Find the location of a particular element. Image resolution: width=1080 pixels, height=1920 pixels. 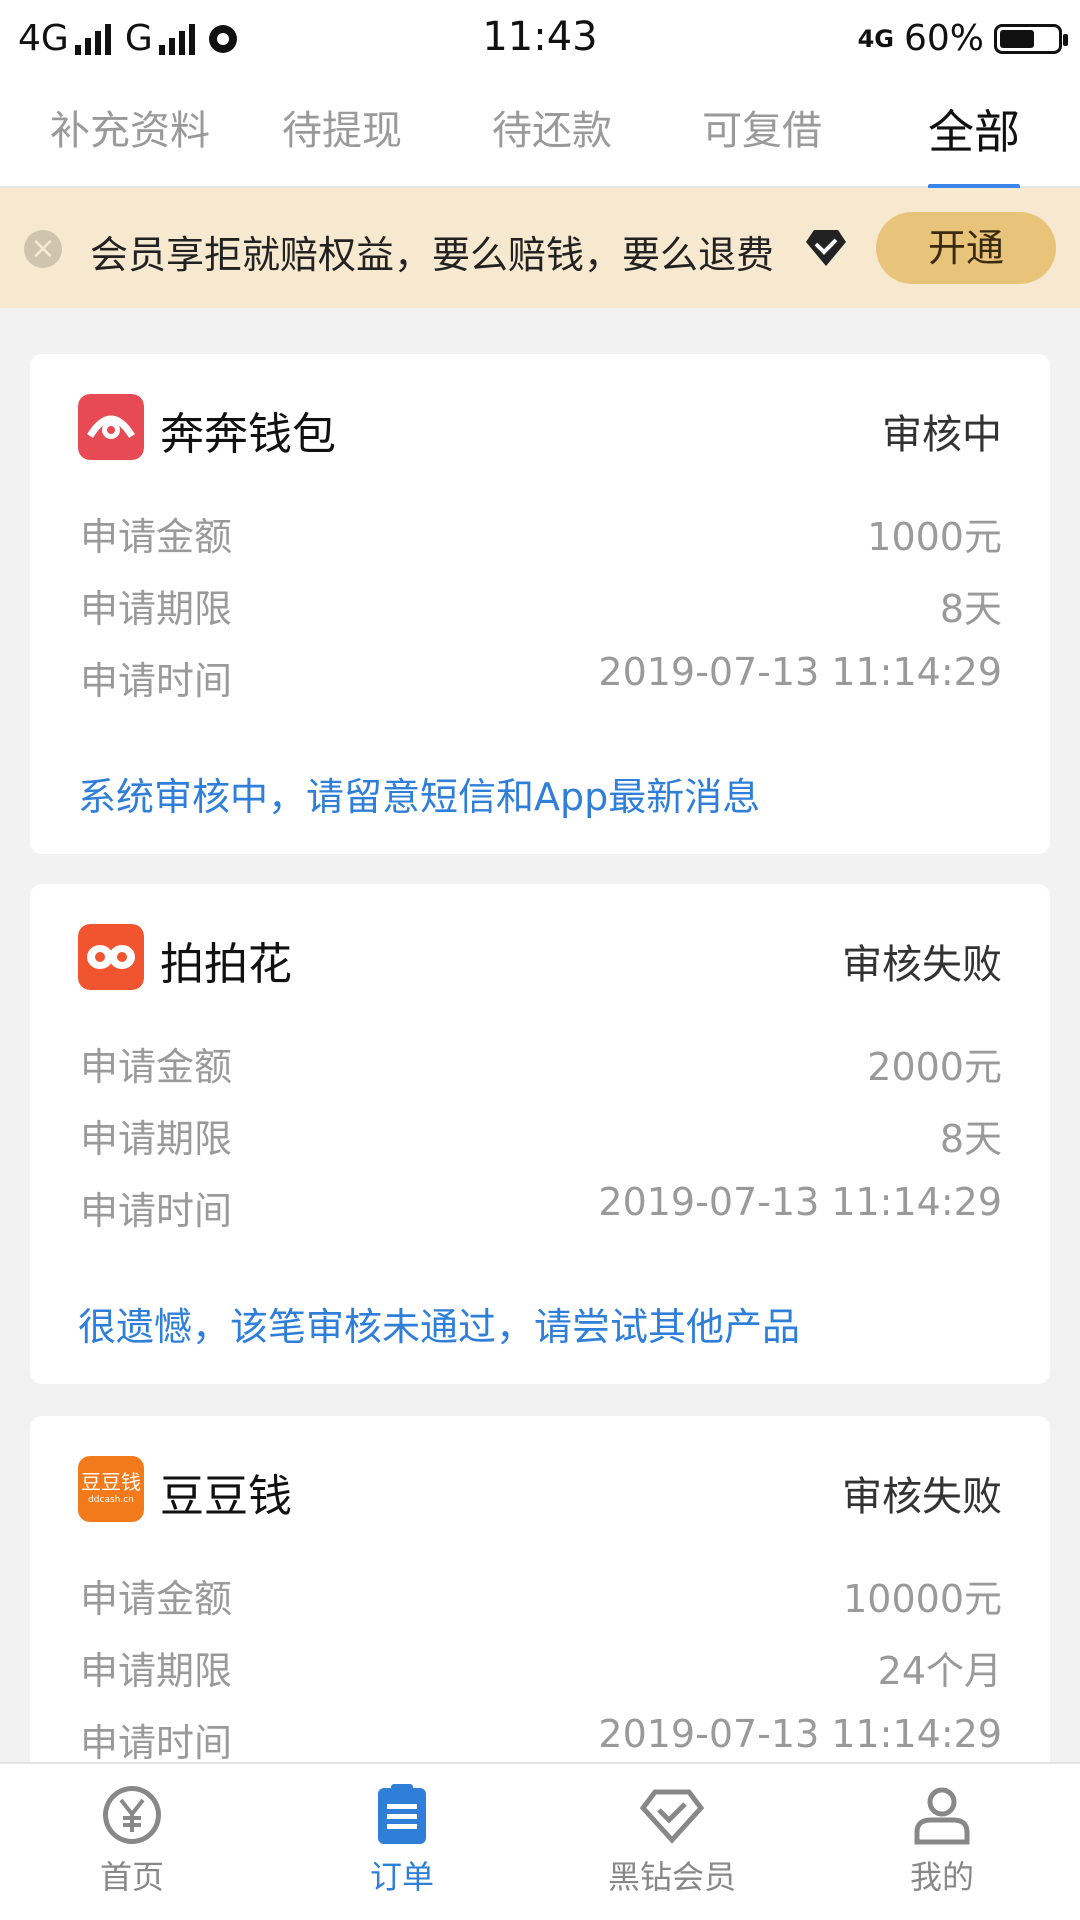

tab-label: 待还款 is located at coordinates (552, 131).